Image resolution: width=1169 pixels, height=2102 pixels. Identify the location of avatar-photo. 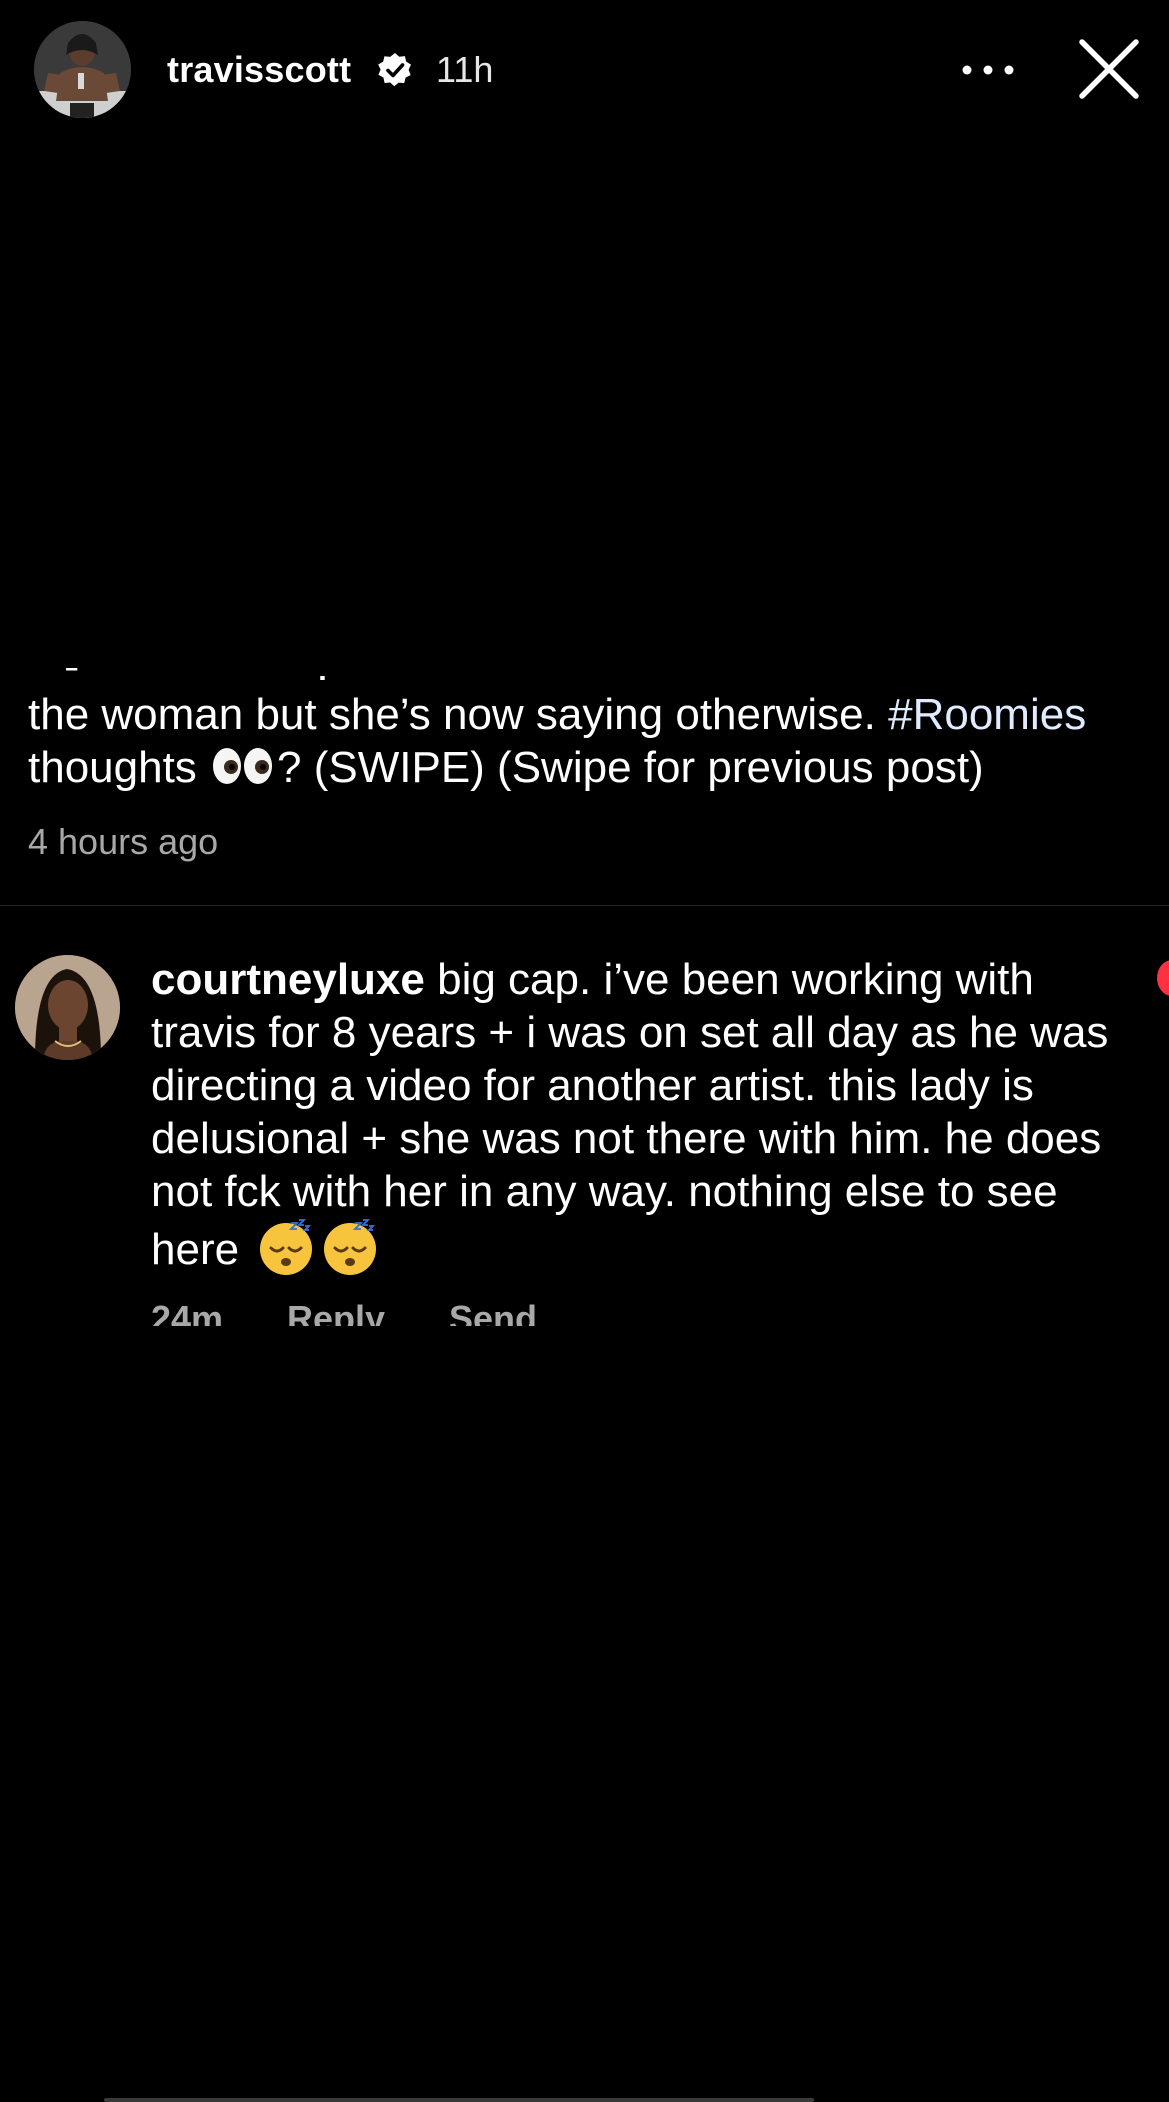
(82, 69).